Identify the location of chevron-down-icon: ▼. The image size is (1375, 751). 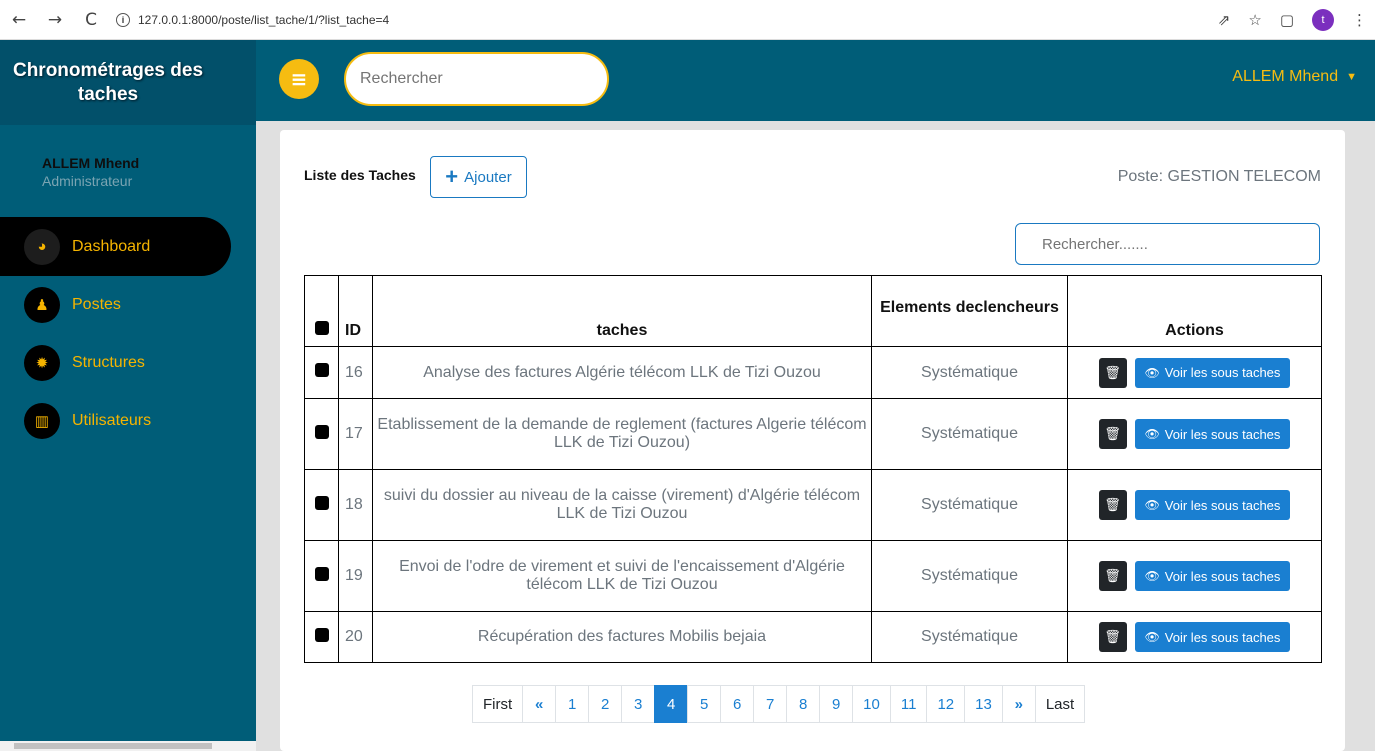
(1351, 77).